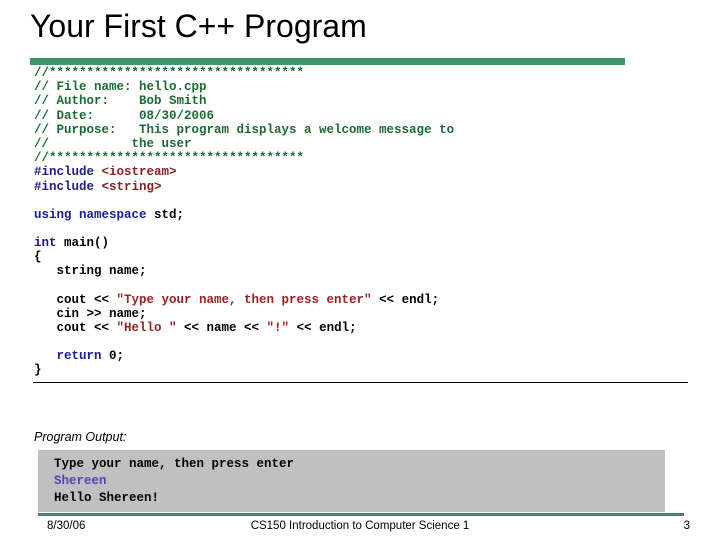 The width and height of the screenshot is (720, 540). Describe the element at coordinates (38, 257) in the screenshot. I see `code-token: {` at that location.